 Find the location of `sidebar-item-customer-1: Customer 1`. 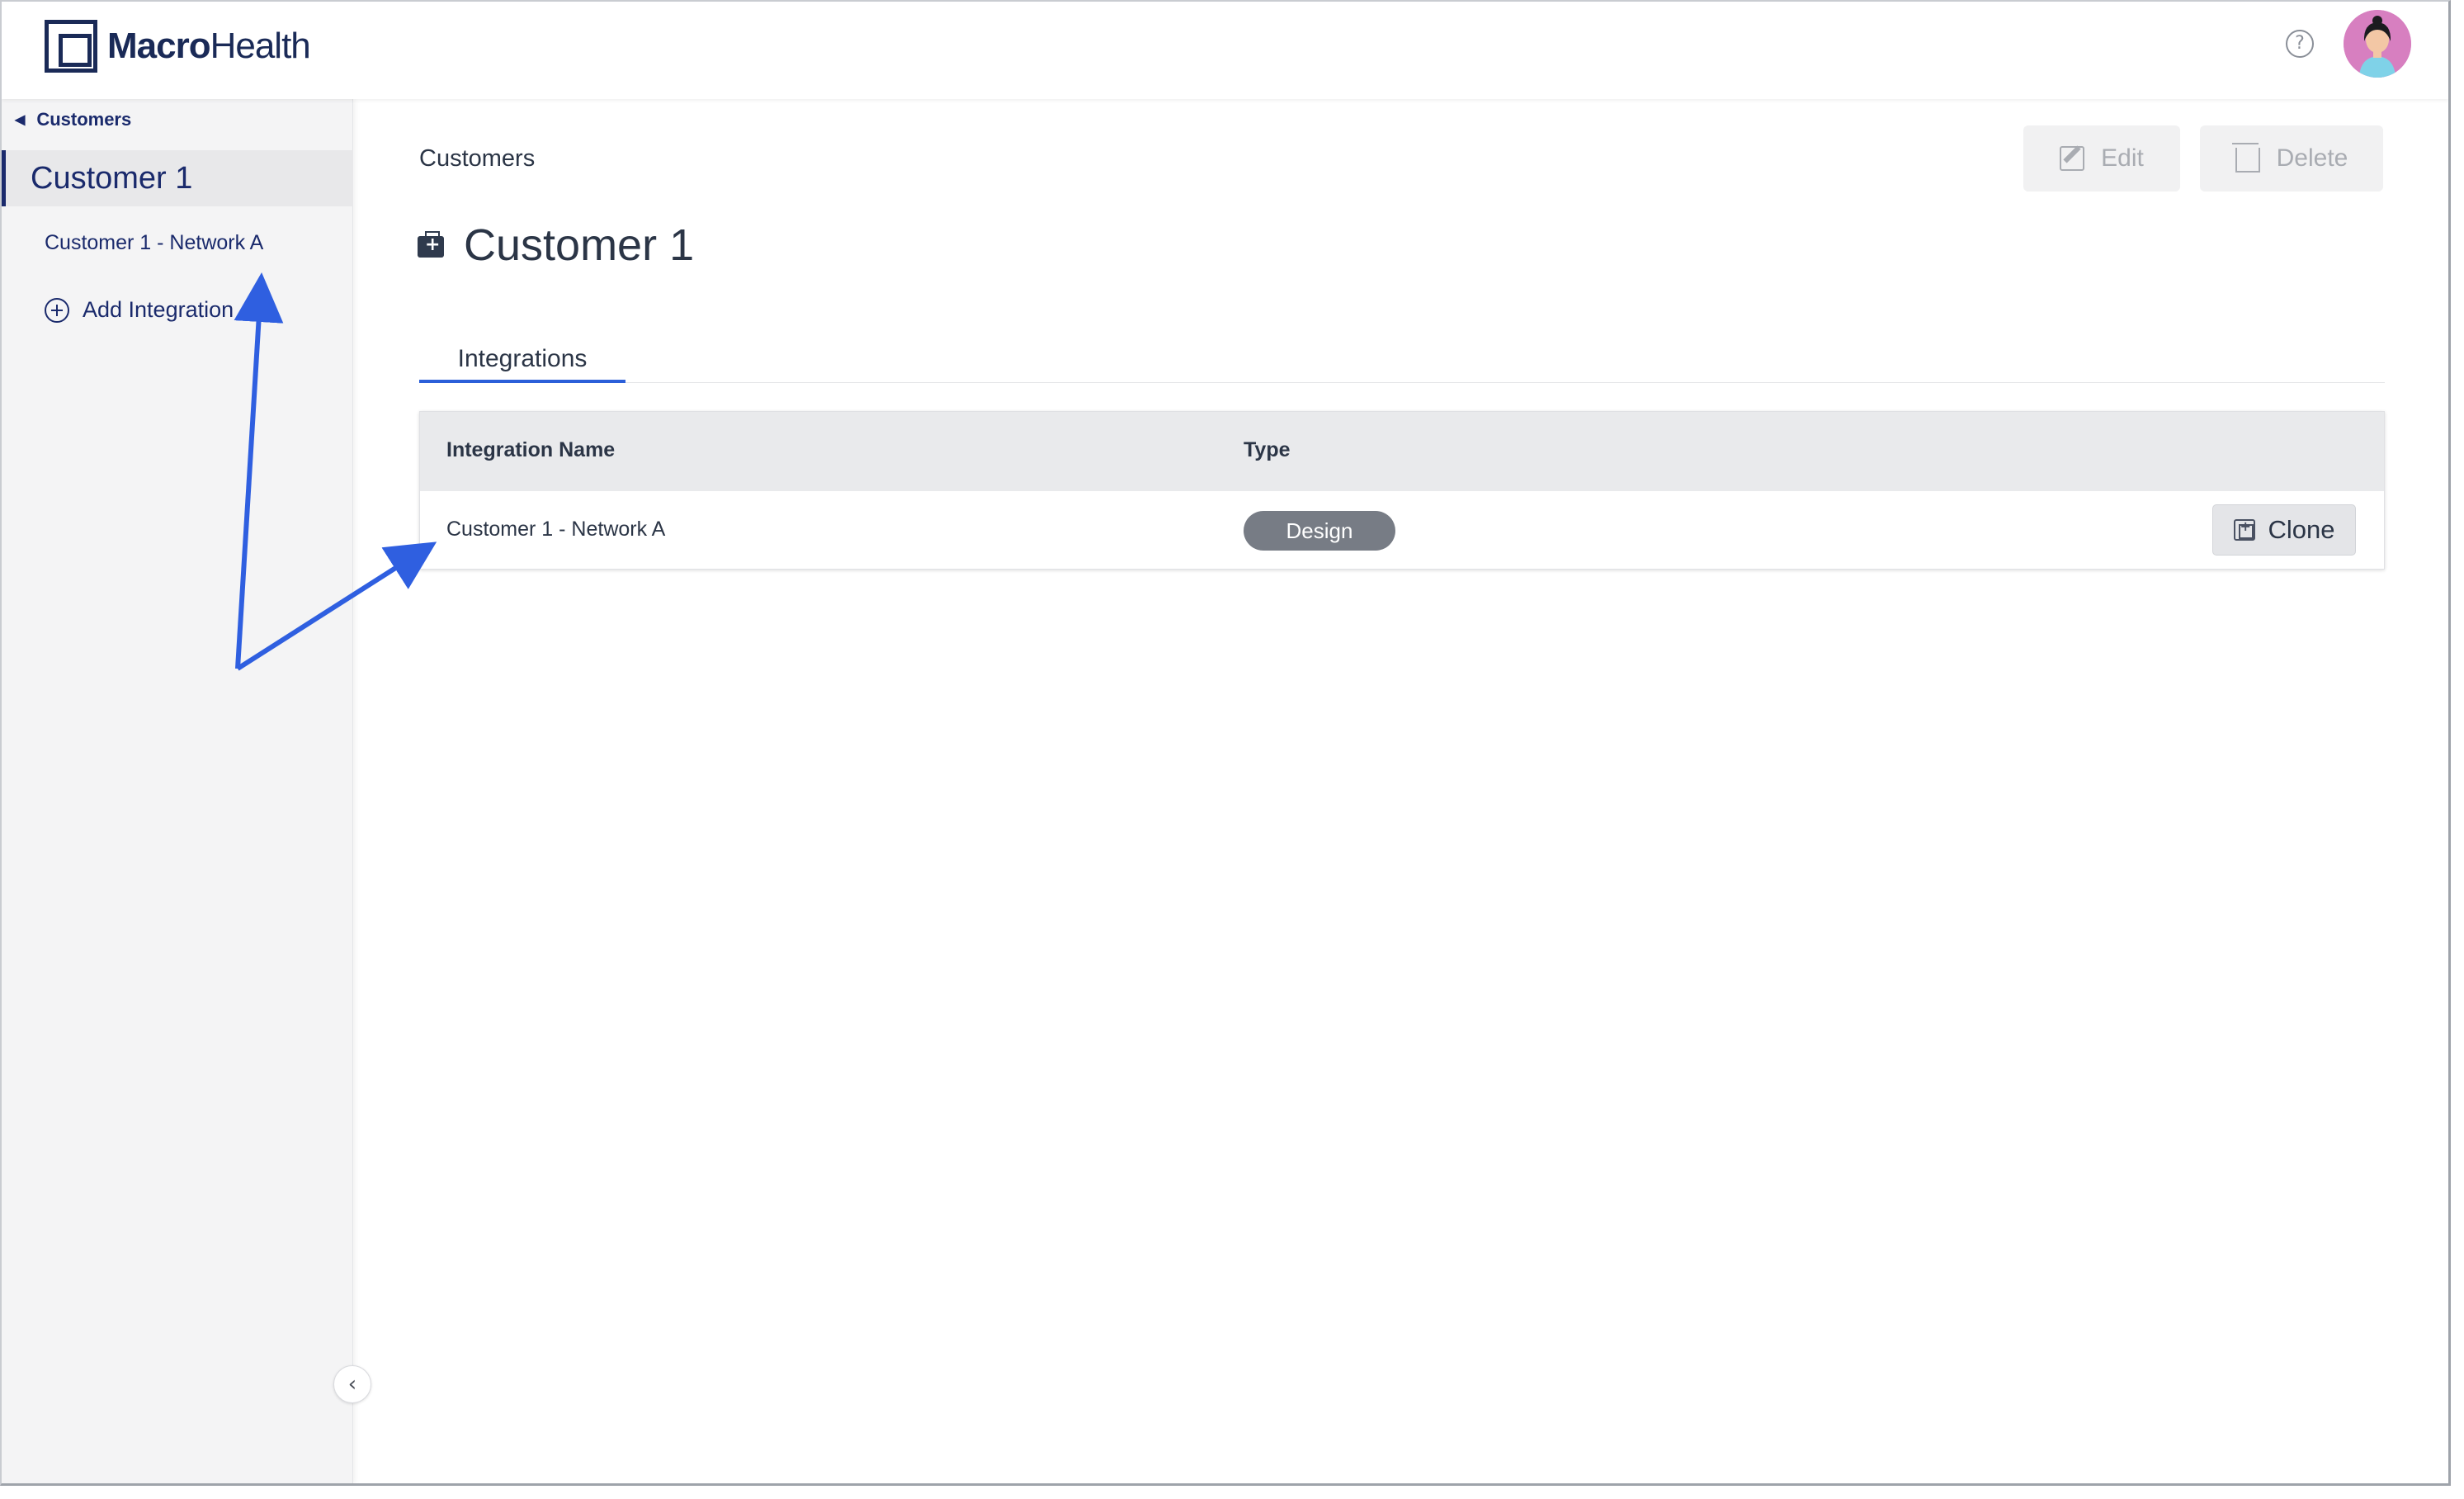

sidebar-item-customer-1: Customer 1 is located at coordinates (177, 178).